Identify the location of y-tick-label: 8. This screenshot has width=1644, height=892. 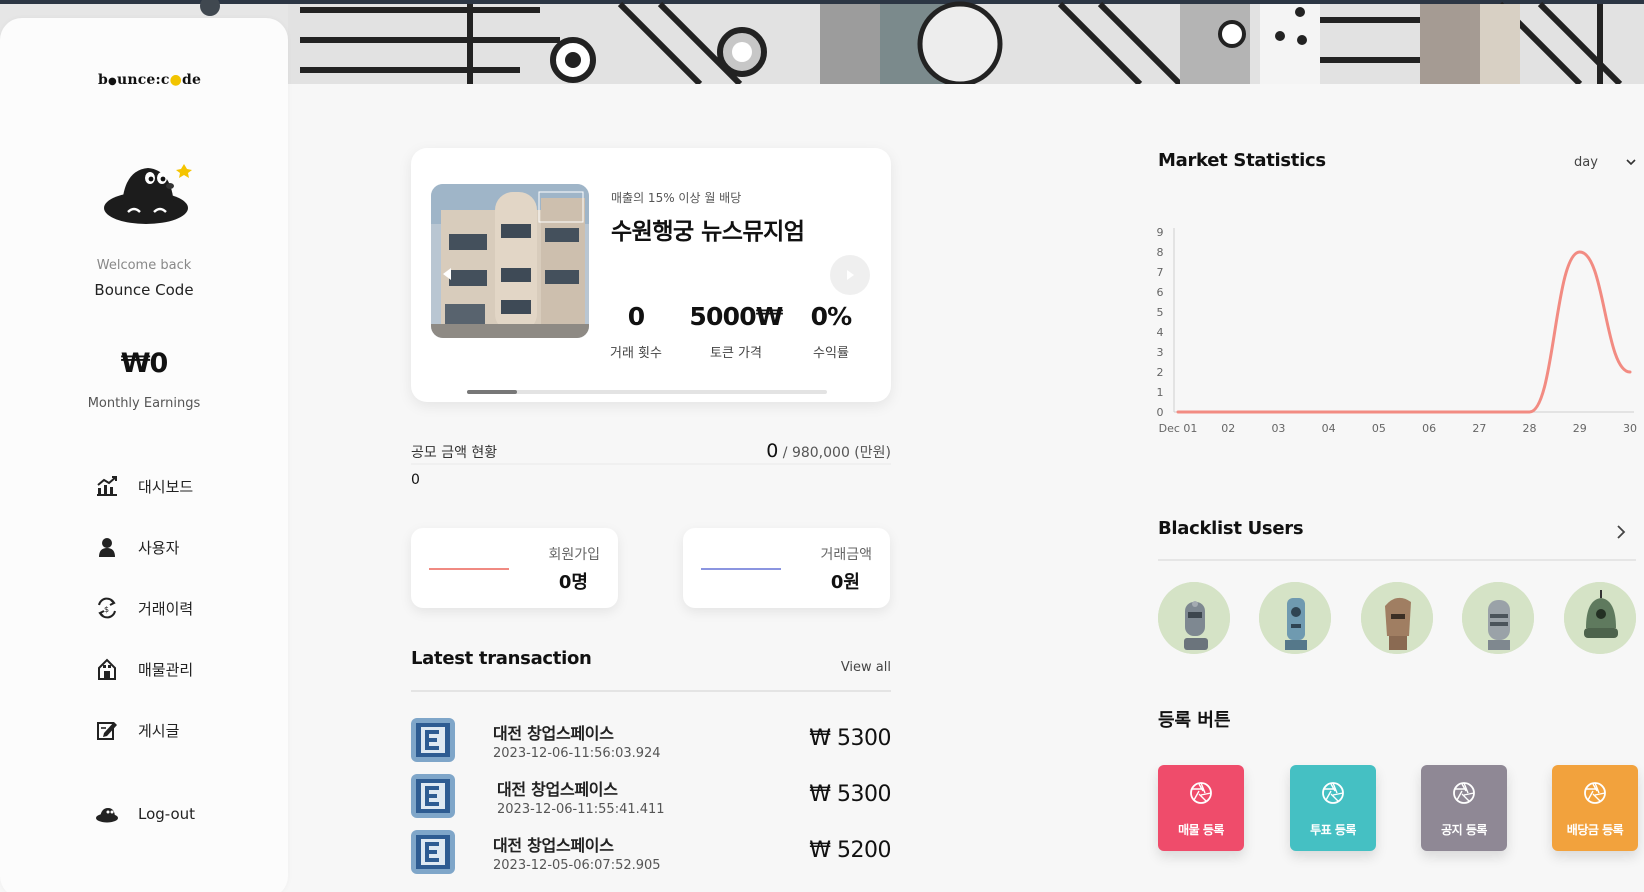
(1160, 252).